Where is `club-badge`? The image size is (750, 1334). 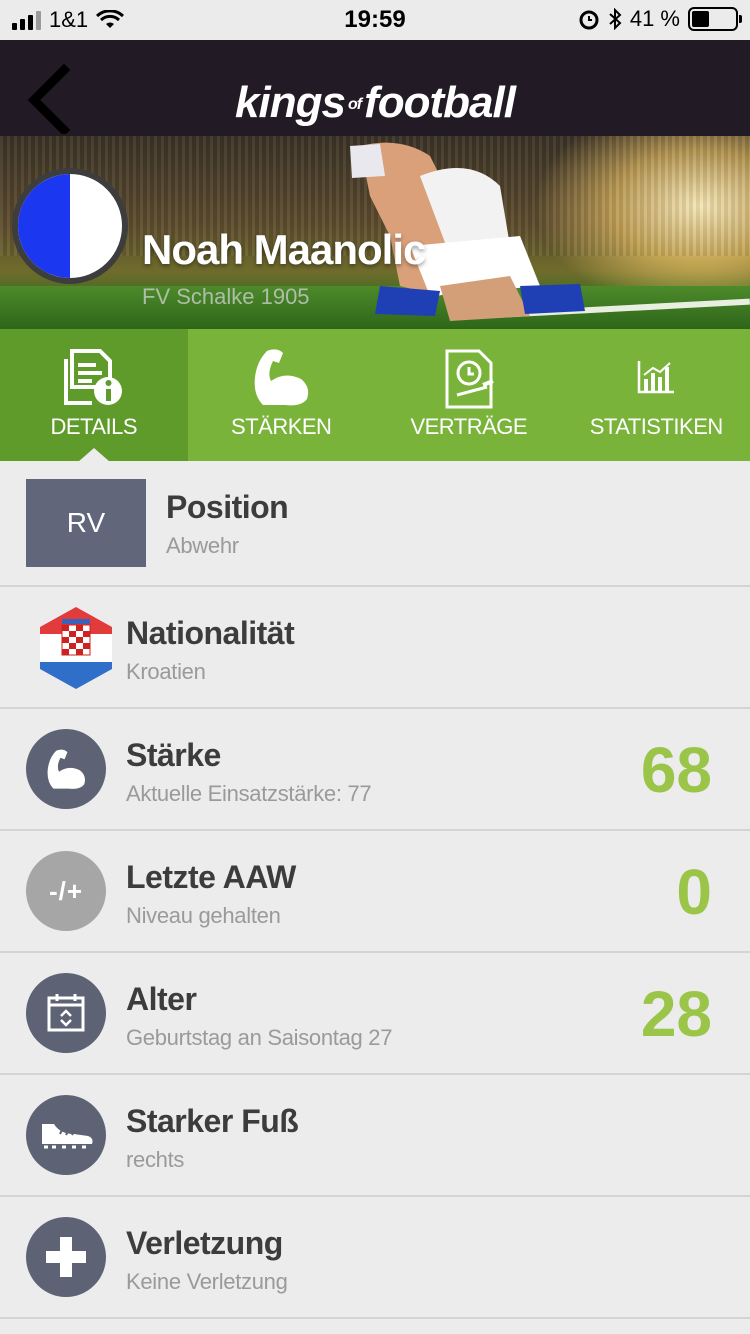 club-badge is located at coordinates (70, 226).